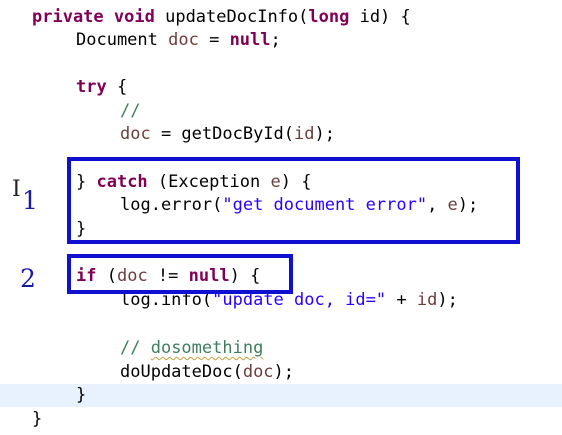  Describe the element at coordinates (30, 200) in the screenshot. I see `annotation-marker-1: 1` at that location.